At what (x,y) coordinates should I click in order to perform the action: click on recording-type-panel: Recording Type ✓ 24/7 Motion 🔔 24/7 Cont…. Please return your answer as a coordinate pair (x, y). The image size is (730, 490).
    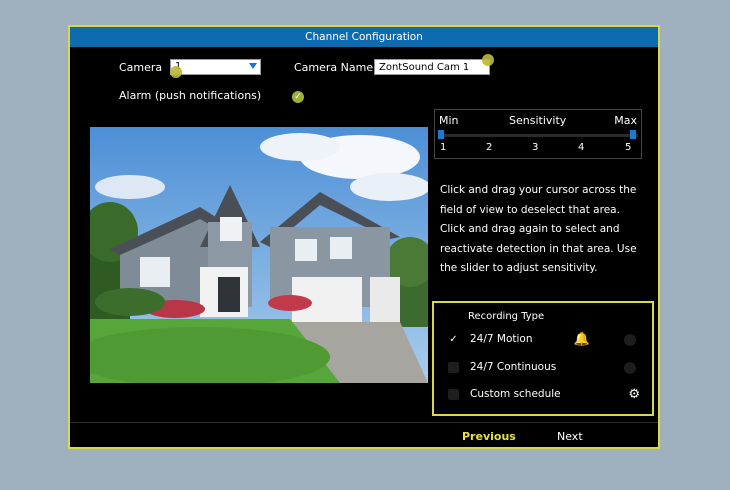
    Looking at the image, I should click on (543, 358).